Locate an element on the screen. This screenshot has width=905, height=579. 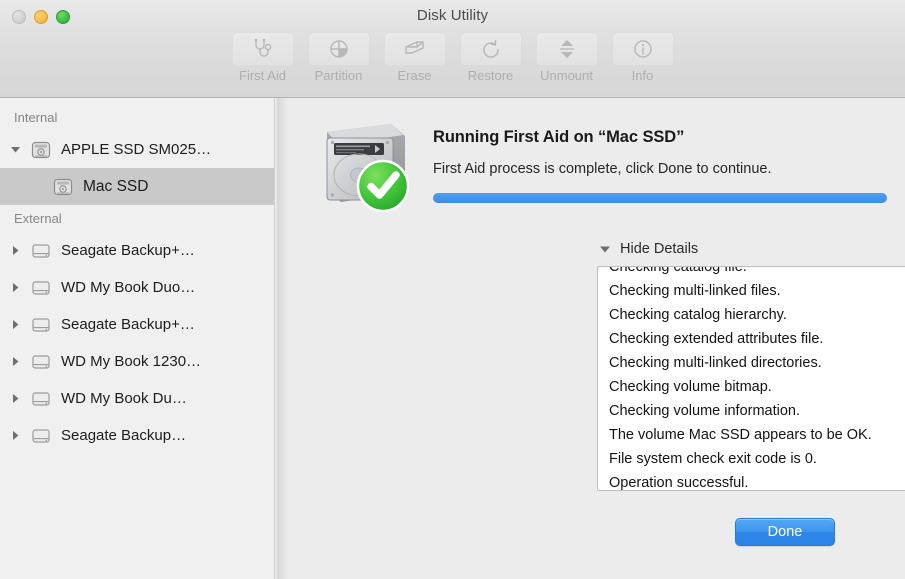
undo-arrow-icon is located at coordinates (491, 49).